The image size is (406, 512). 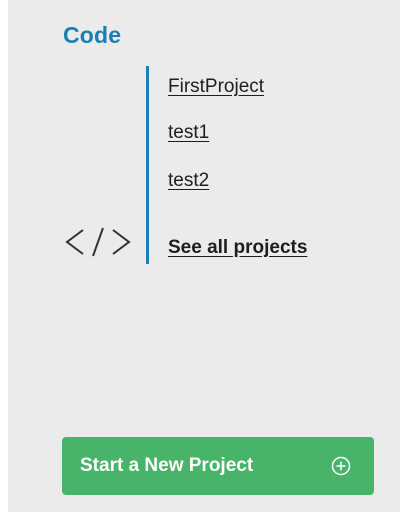 I want to click on section-title: Code, so click(x=92, y=35).